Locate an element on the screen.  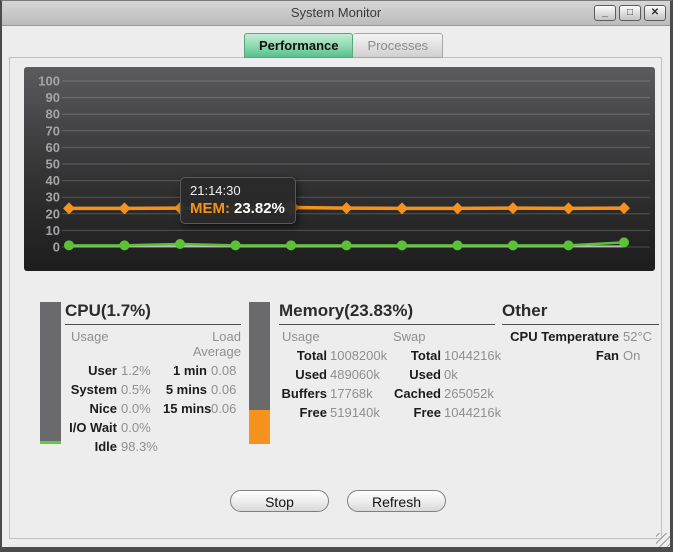
close-button: ✕ is located at coordinates (655, 13).